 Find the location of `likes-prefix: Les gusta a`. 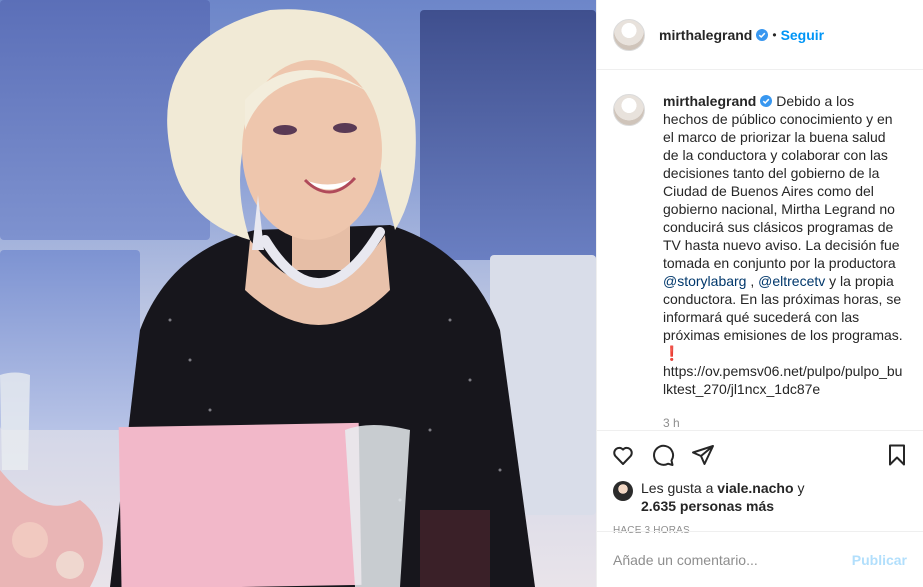

likes-prefix: Les gusta a is located at coordinates (677, 488).